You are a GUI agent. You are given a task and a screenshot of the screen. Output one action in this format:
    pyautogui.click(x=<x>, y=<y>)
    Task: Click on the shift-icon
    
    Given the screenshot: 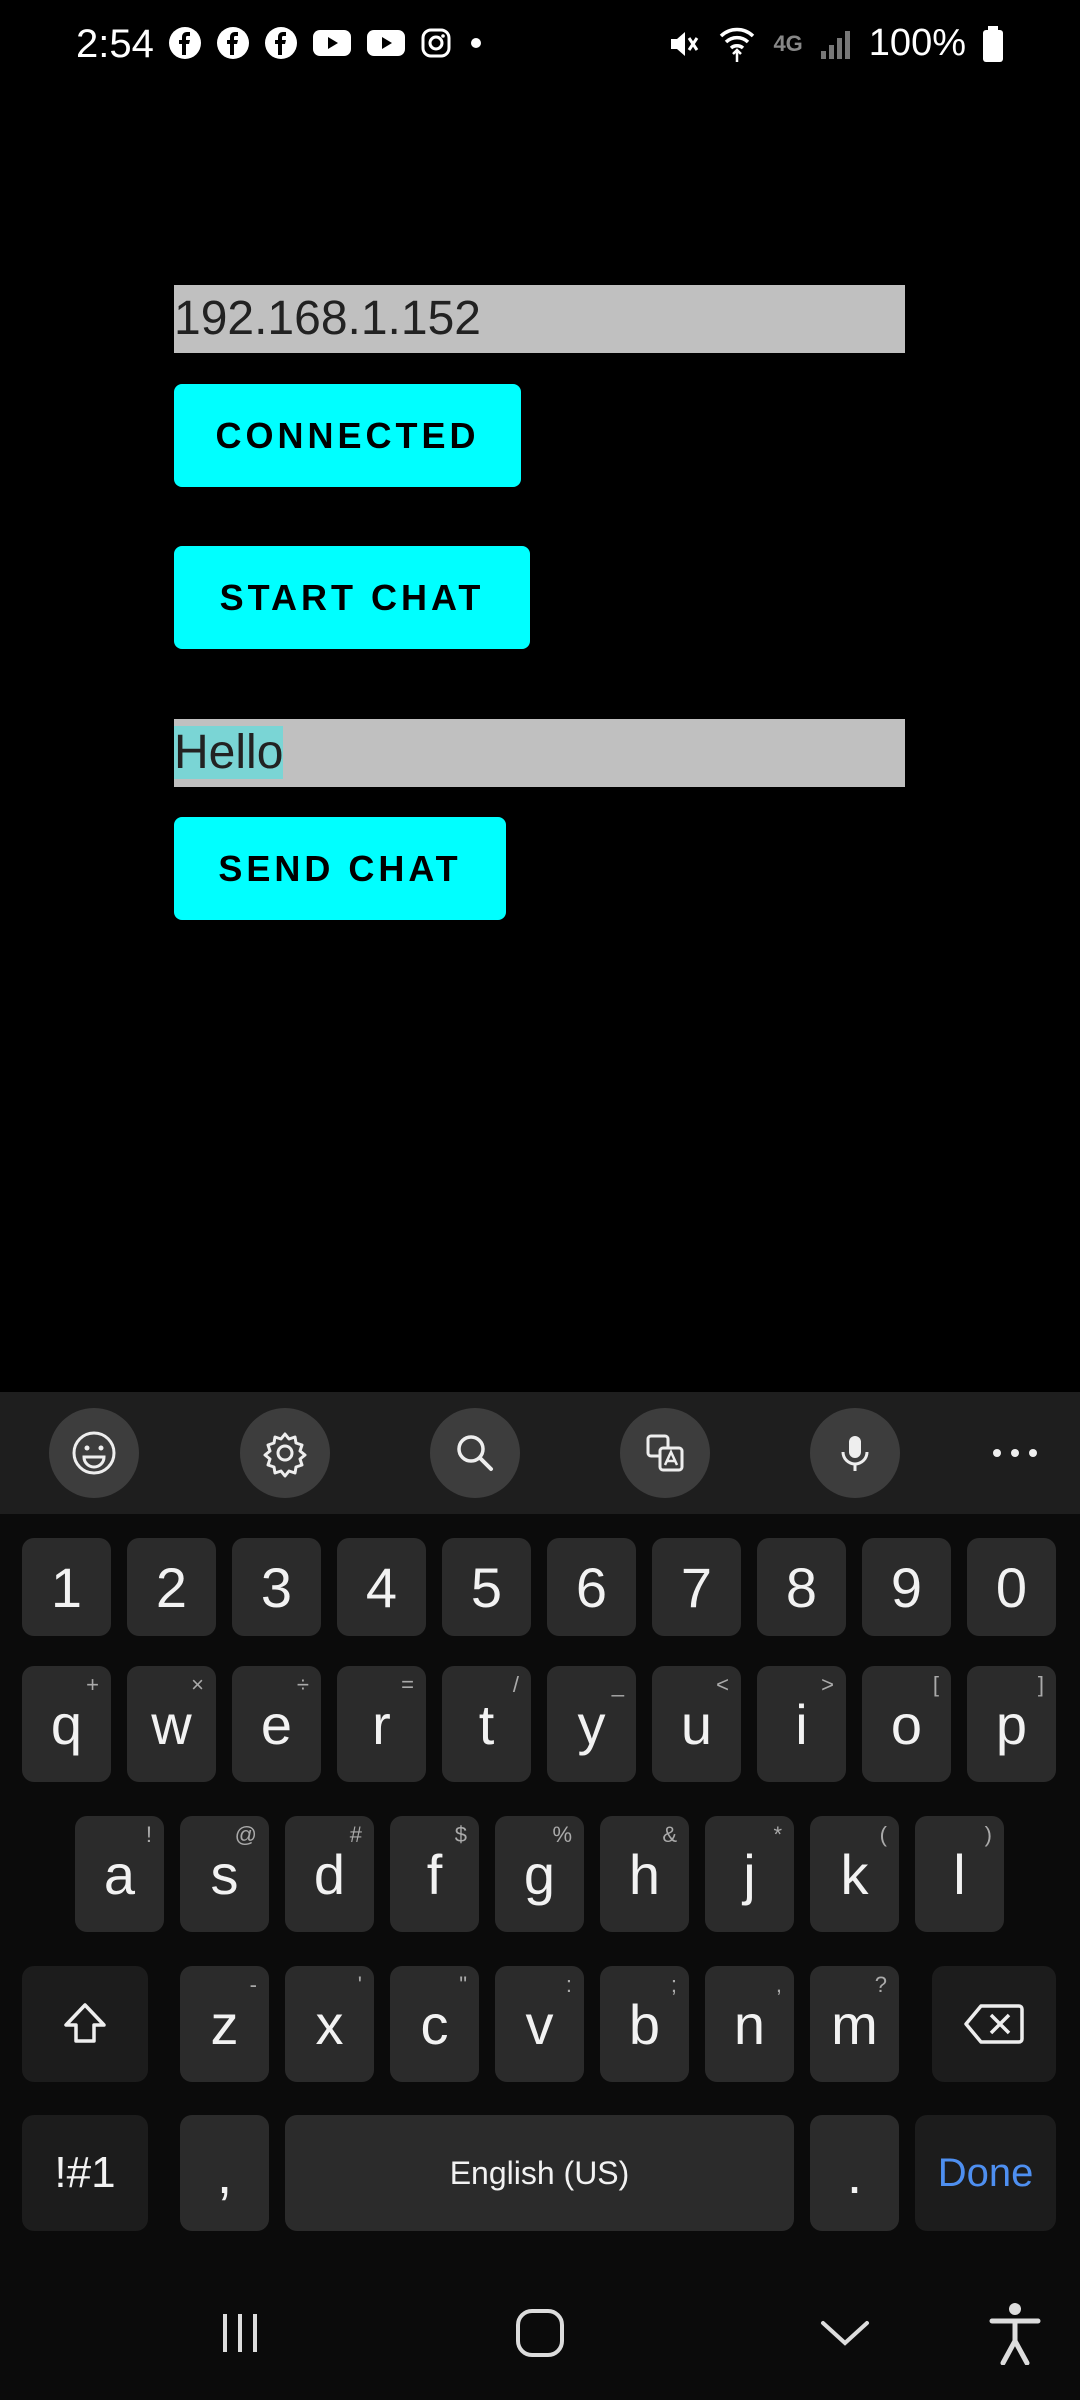 What is the action you would take?
    pyautogui.click(x=85, y=2023)
    